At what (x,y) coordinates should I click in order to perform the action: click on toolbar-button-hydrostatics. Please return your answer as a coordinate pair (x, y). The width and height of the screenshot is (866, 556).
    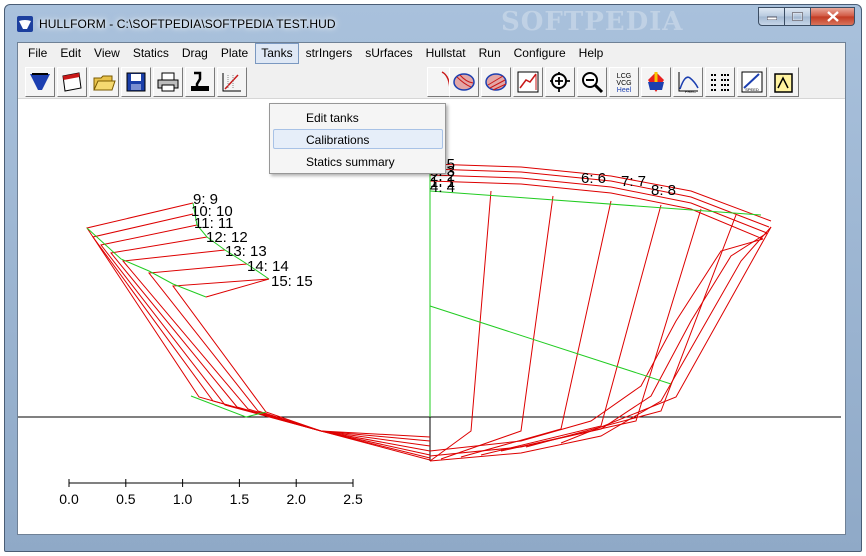
    Looking at the image, I should click on (720, 82).